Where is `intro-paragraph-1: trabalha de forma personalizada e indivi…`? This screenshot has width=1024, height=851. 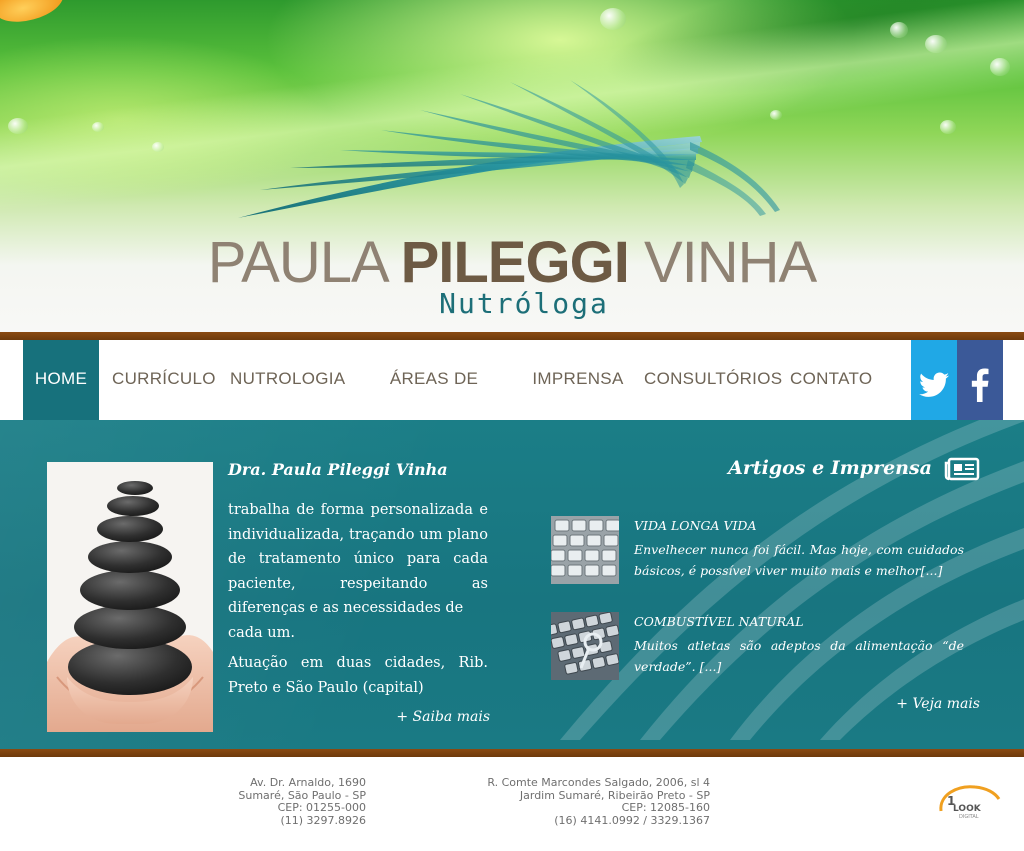
intro-paragraph-1: trabalha de forma personalizada e indivi… is located at coordinates (358, 571).